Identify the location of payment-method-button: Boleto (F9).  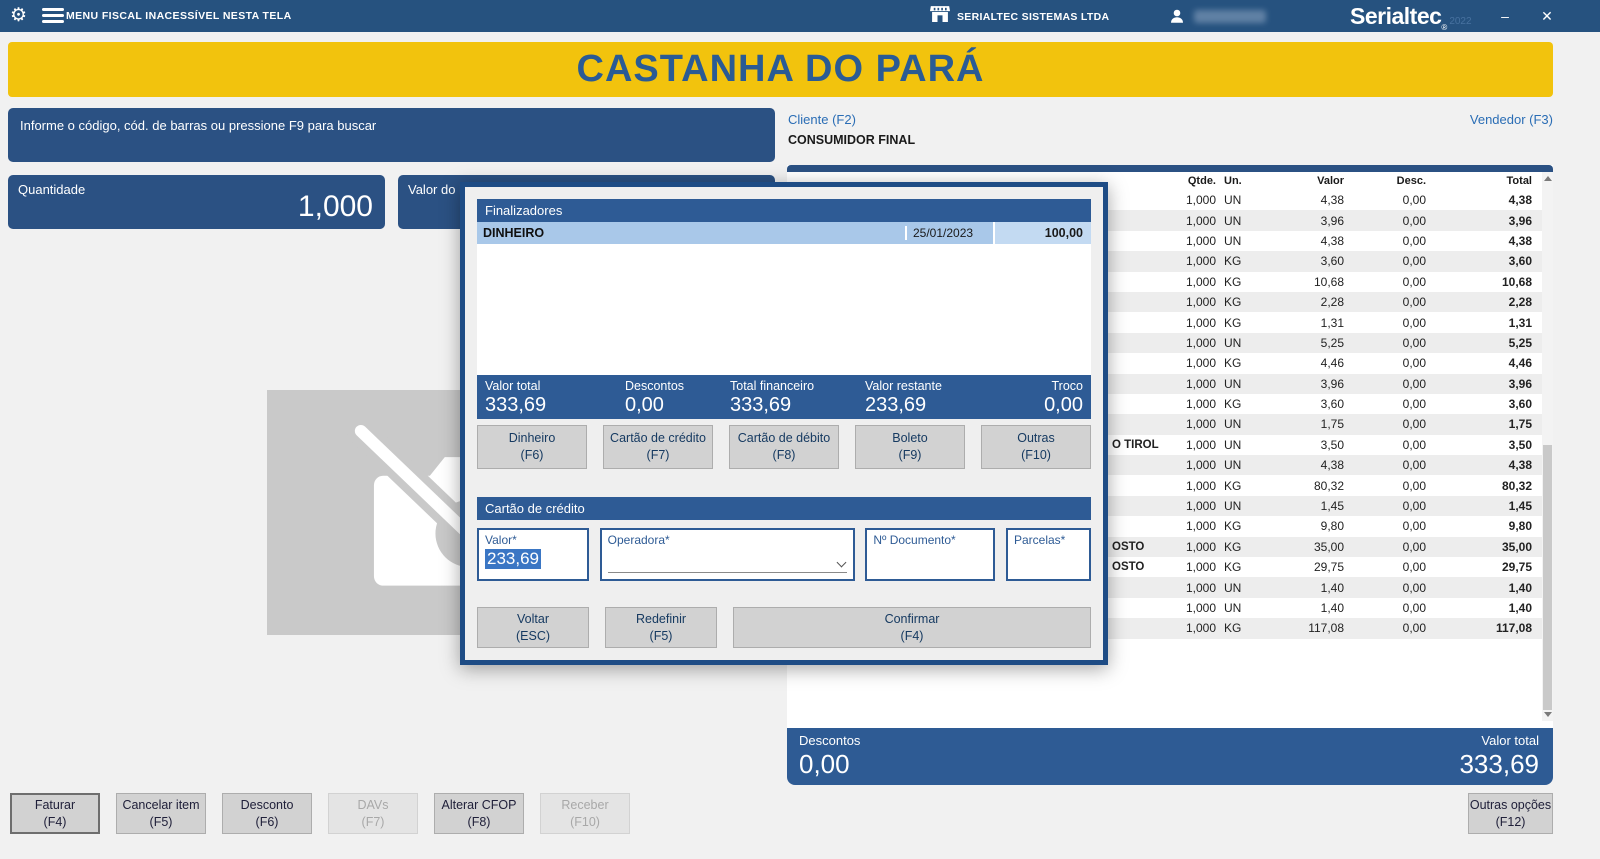
(910, 447).